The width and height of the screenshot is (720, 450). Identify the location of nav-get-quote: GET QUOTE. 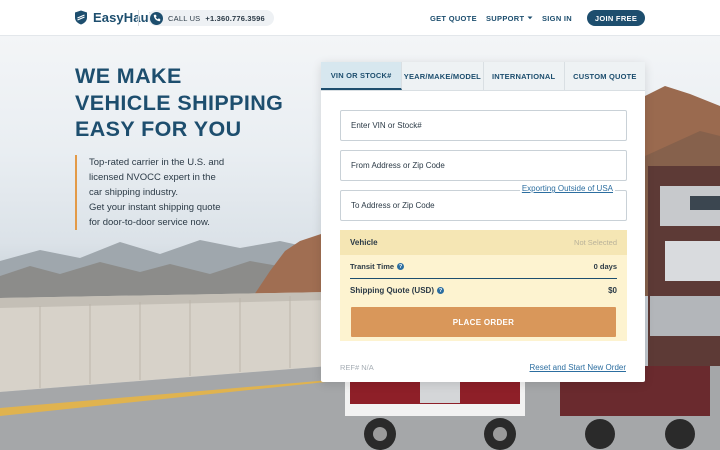
(453, 18).